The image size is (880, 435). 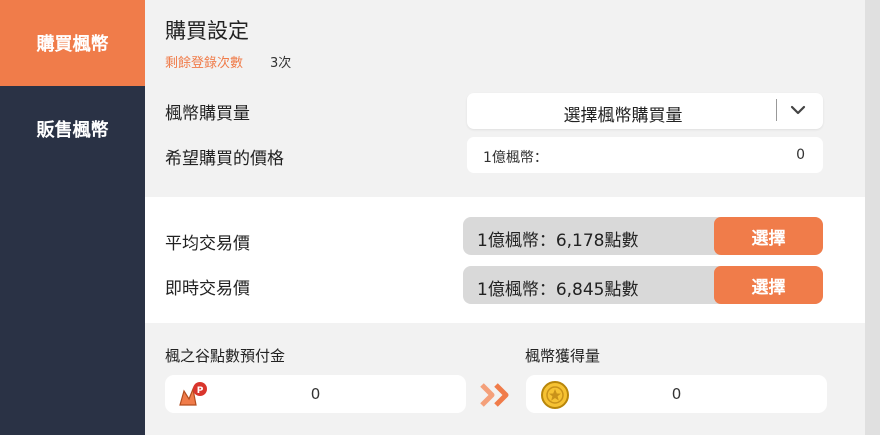 What do you see at coordinates (281, 63) in the screenshot?
I see `remaining-registrations-count: 3次` at bounding box center [281, 63].